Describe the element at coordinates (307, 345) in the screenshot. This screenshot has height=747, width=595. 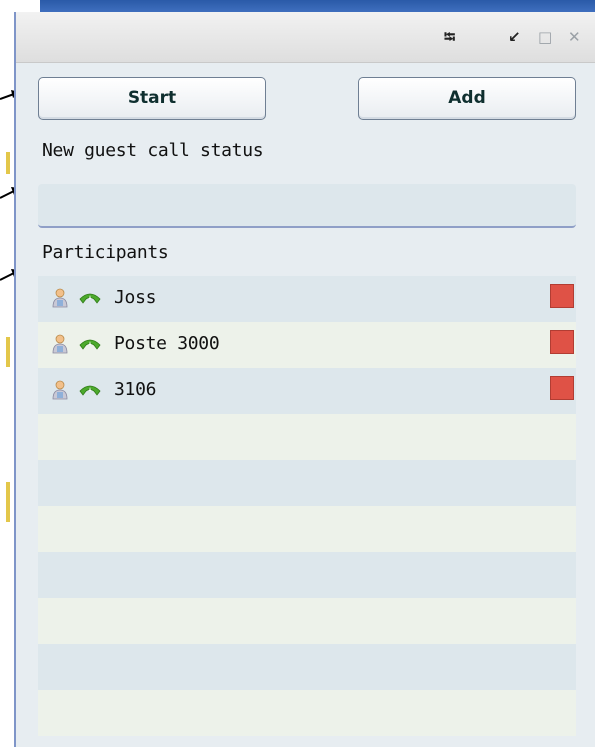
I see `list-item: Poste 3000` at that location.